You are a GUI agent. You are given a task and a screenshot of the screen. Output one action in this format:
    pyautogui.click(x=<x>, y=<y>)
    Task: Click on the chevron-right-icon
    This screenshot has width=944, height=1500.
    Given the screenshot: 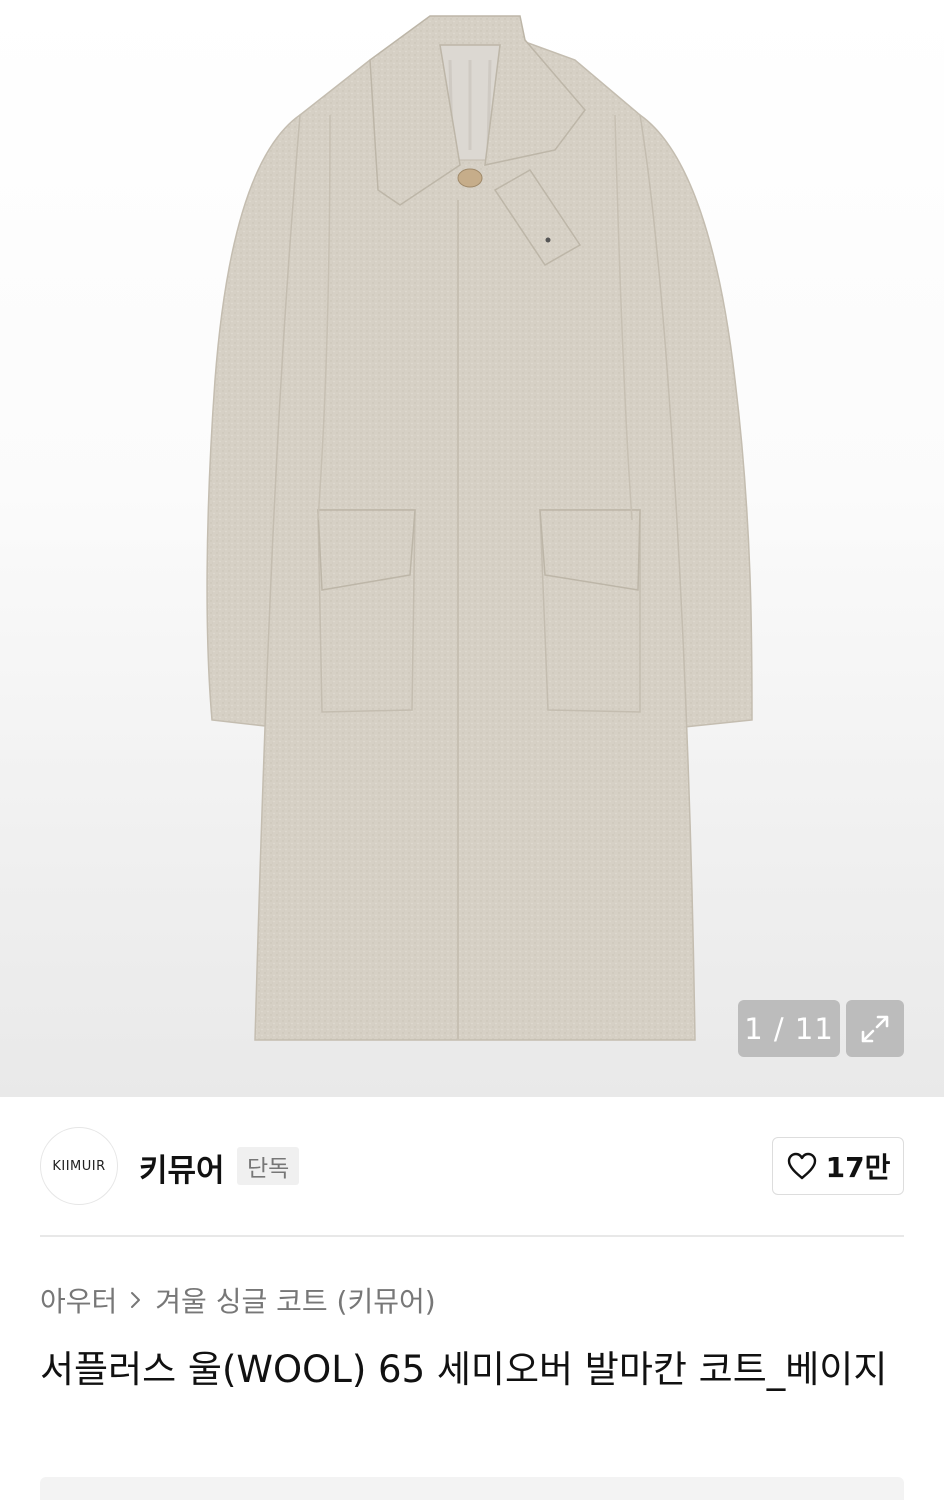 What is the action you would take?
    pyautogui.click(x=136, y=1300)
    